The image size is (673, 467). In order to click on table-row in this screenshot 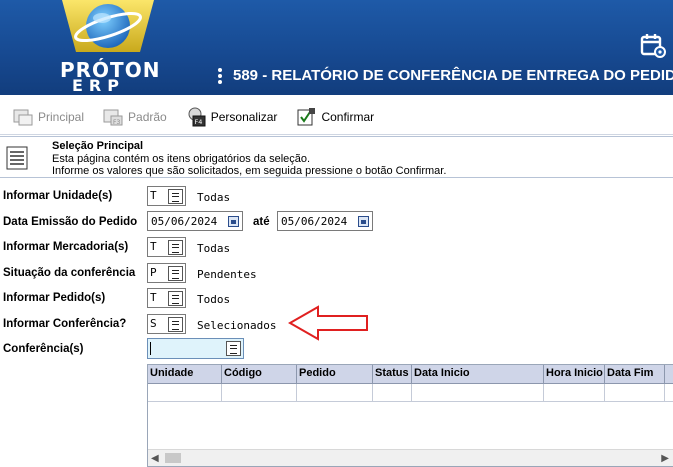, I will do `click(410, 393)`.